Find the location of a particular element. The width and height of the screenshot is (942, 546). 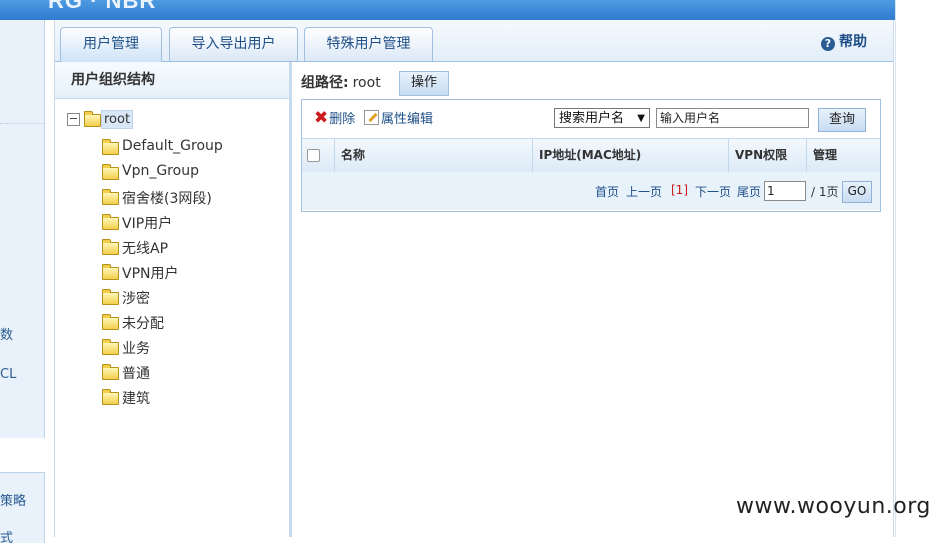

tab-user-management: 用户管理 is located at coordinates (111, 44).